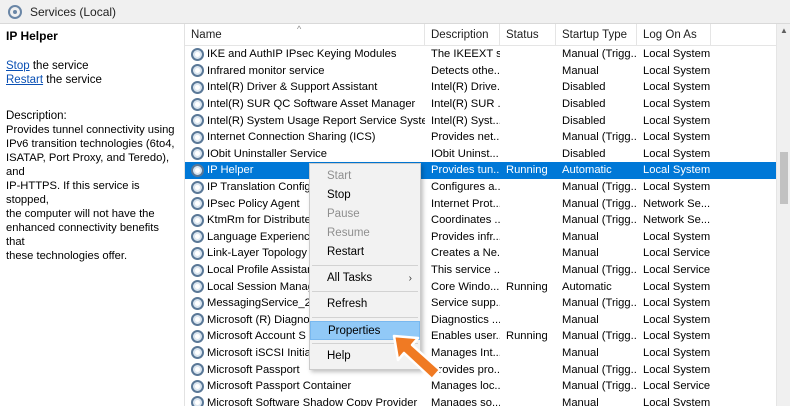  What do you see at coordinates (365, 176) in the screenshot?
I see `menu-item-start: Start` at bounding box center [365, 176].